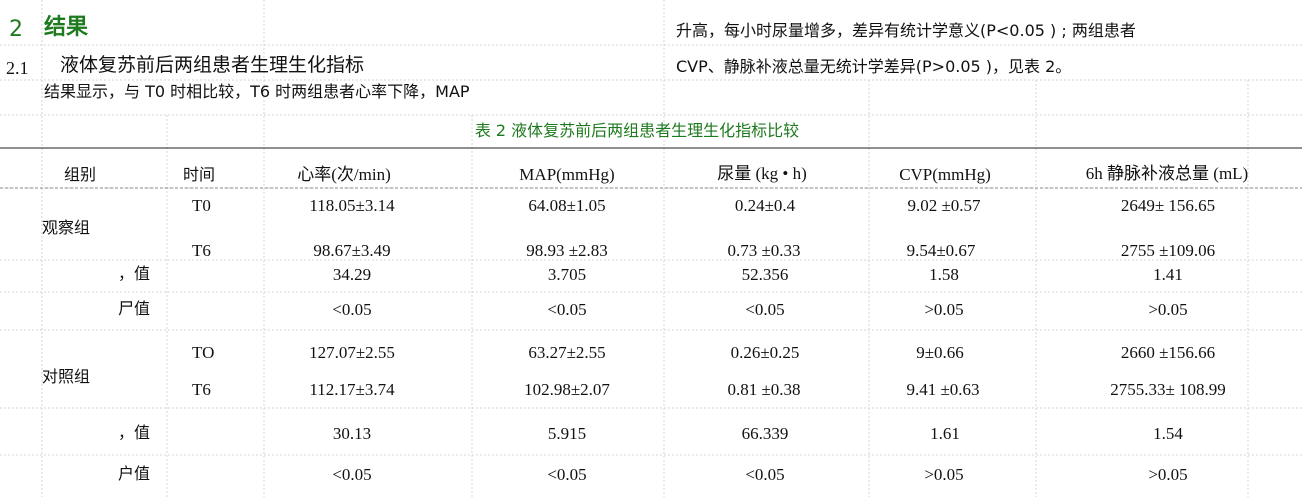  I want to click on stat-label-p: 尸值, so click(133, 308).